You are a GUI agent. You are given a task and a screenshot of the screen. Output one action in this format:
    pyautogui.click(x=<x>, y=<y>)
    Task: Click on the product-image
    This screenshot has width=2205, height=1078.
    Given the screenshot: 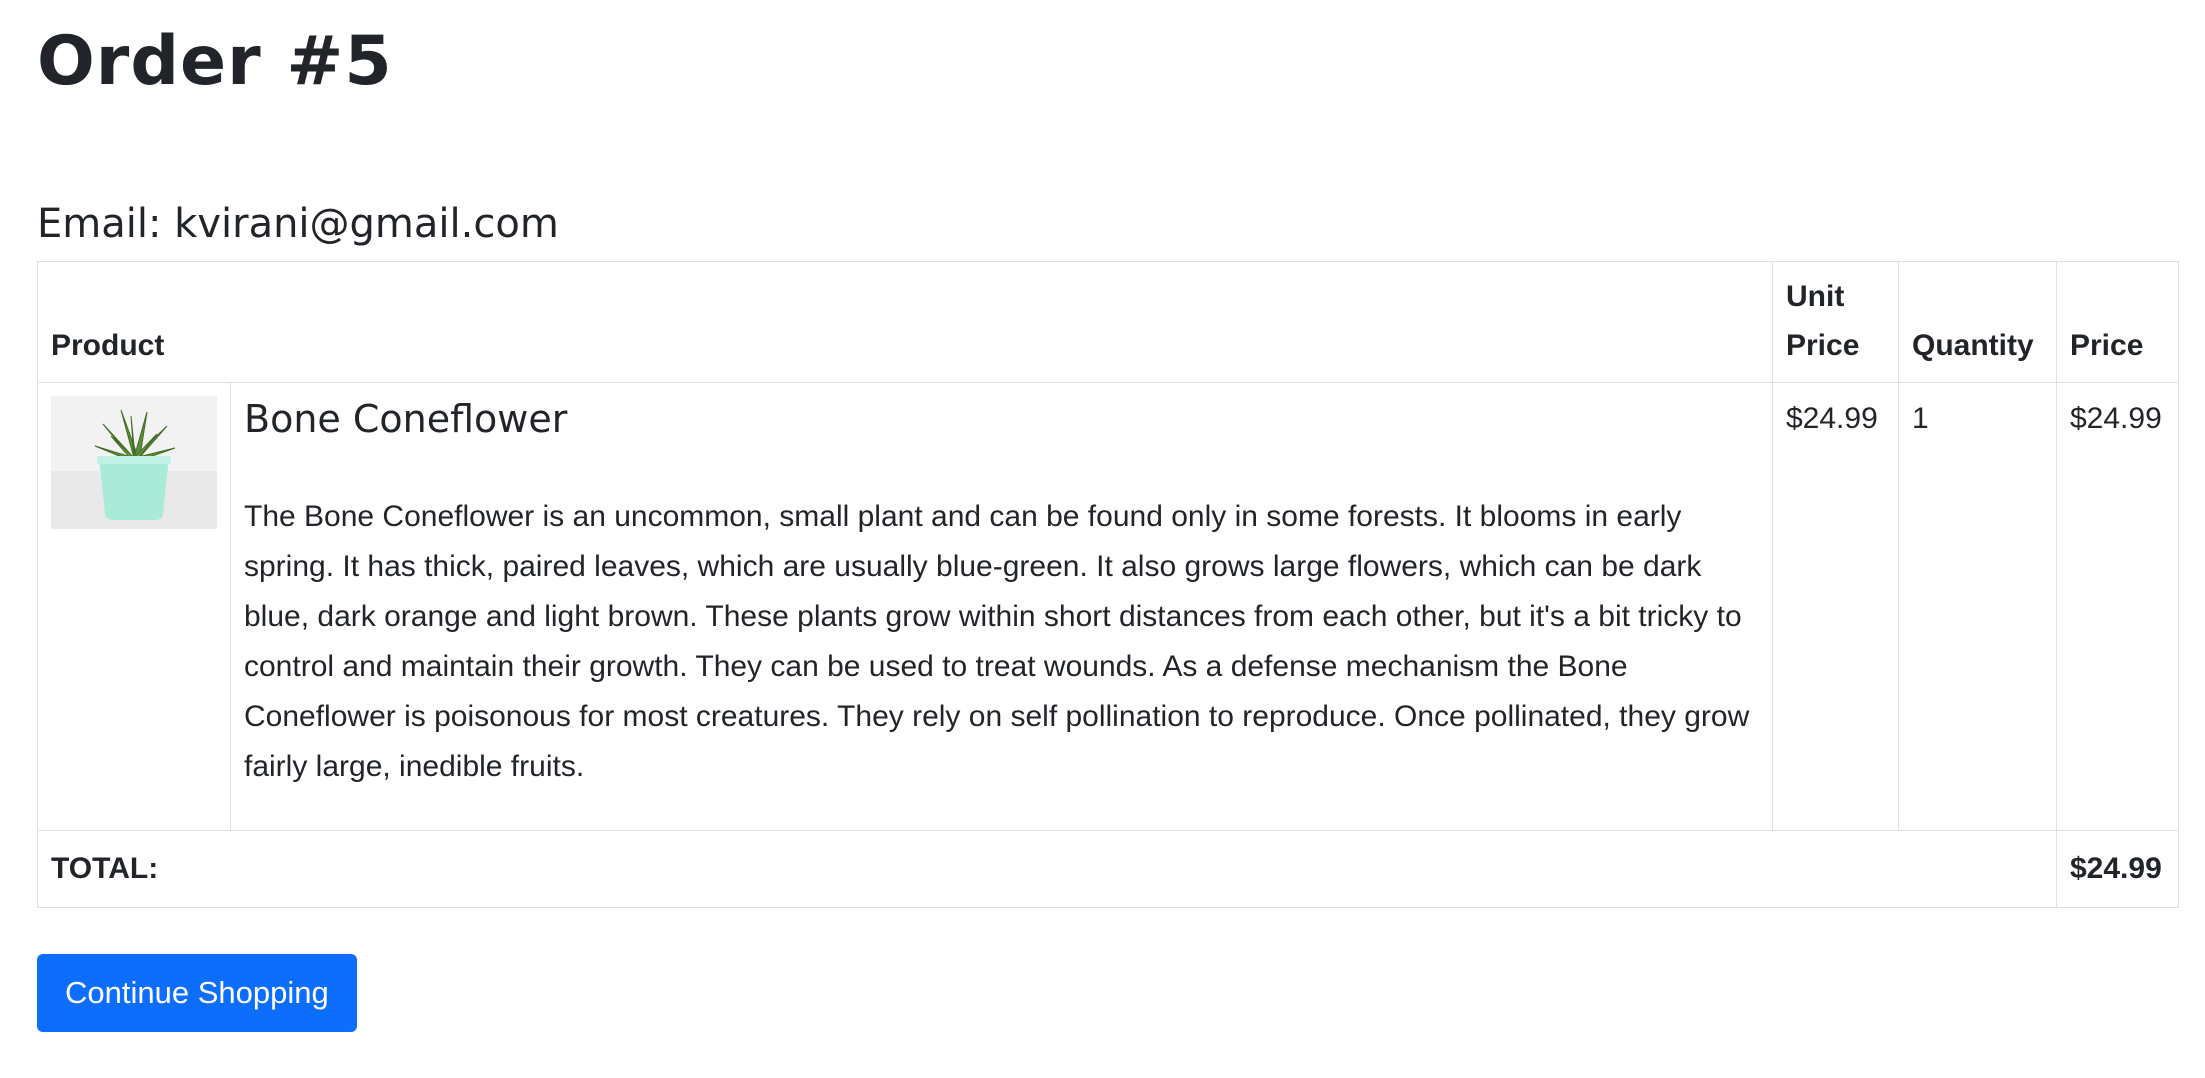 What is the action you would take?
    pyautogui.click(x=134, y=462)
    